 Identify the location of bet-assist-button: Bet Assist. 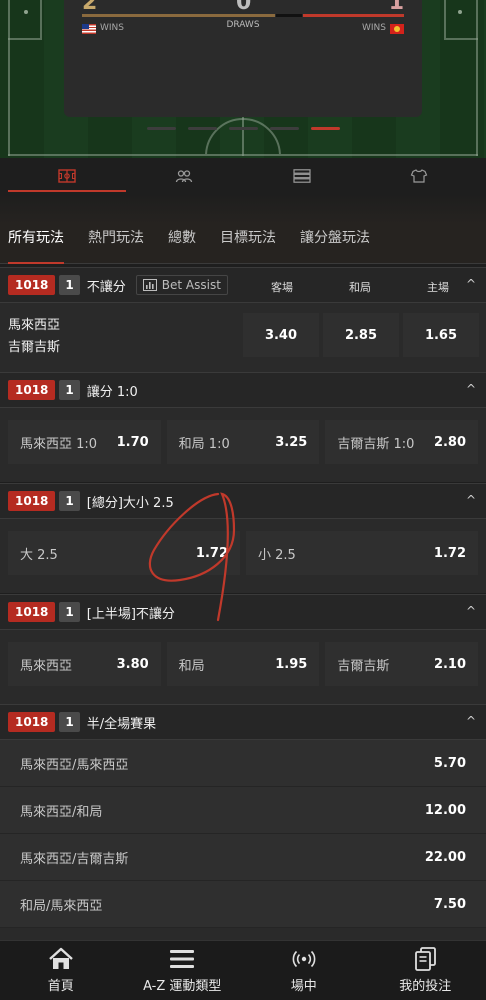
(181, 285).